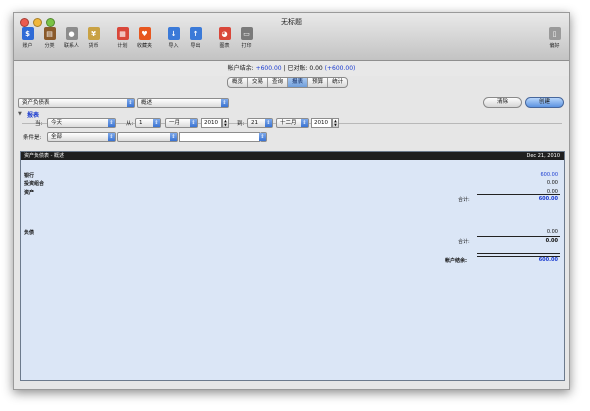 Image resolution: width=590 pixels, height=411 pixels. I want to click on toolbar-label: 图表, so click(224, 46).